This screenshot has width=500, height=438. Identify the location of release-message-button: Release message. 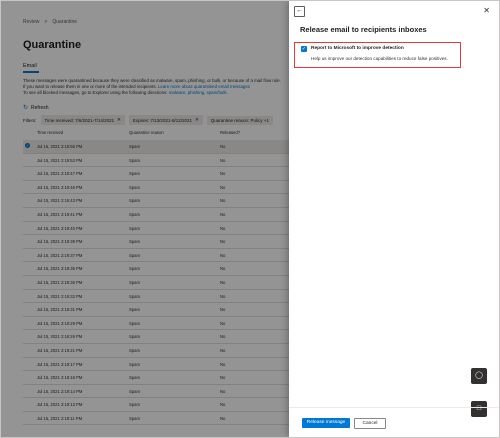
(326, 423).